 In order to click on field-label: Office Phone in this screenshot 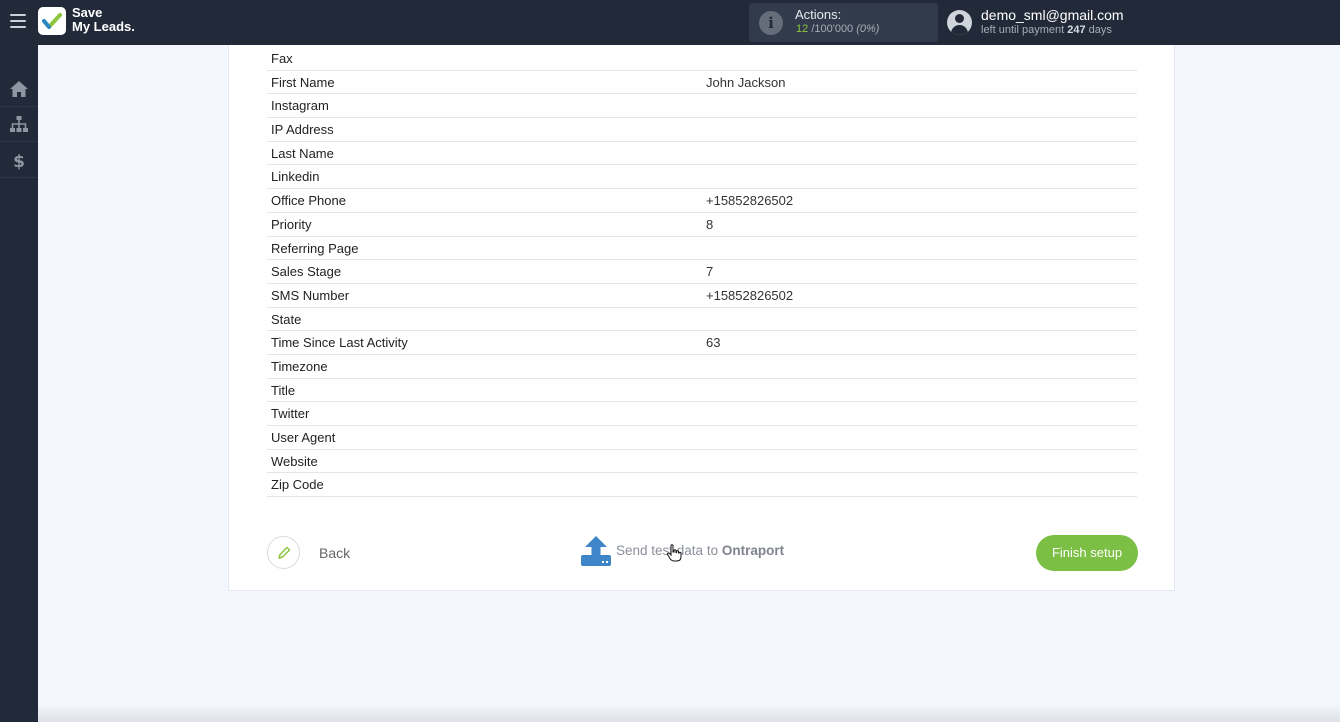, I will do `click(308, 201)`.